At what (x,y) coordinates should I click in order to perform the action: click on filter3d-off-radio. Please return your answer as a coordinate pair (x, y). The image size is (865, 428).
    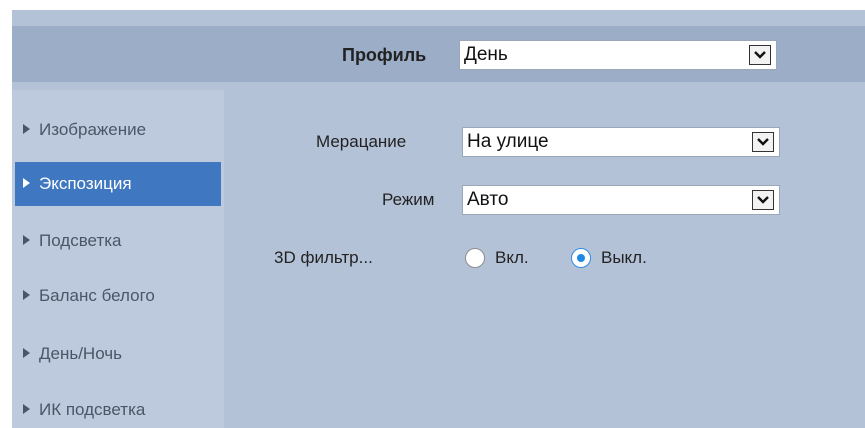
    Looking at the image, I should click on (581, 258).